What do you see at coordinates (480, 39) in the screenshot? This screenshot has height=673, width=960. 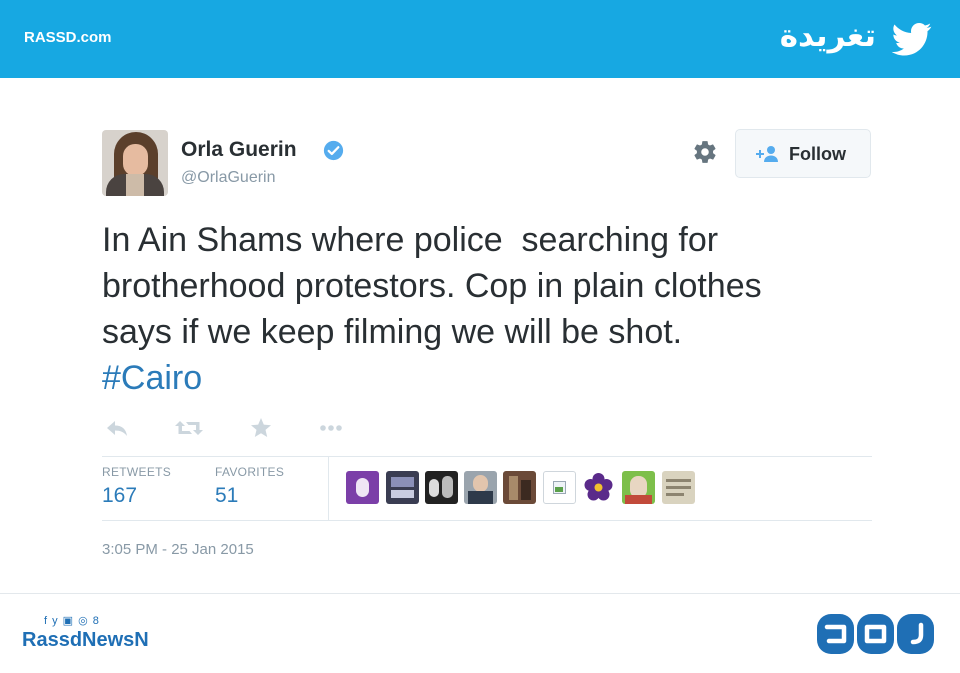 I see `top-banner: RASSD.com تغريدة` at bounding box center [480, 39].